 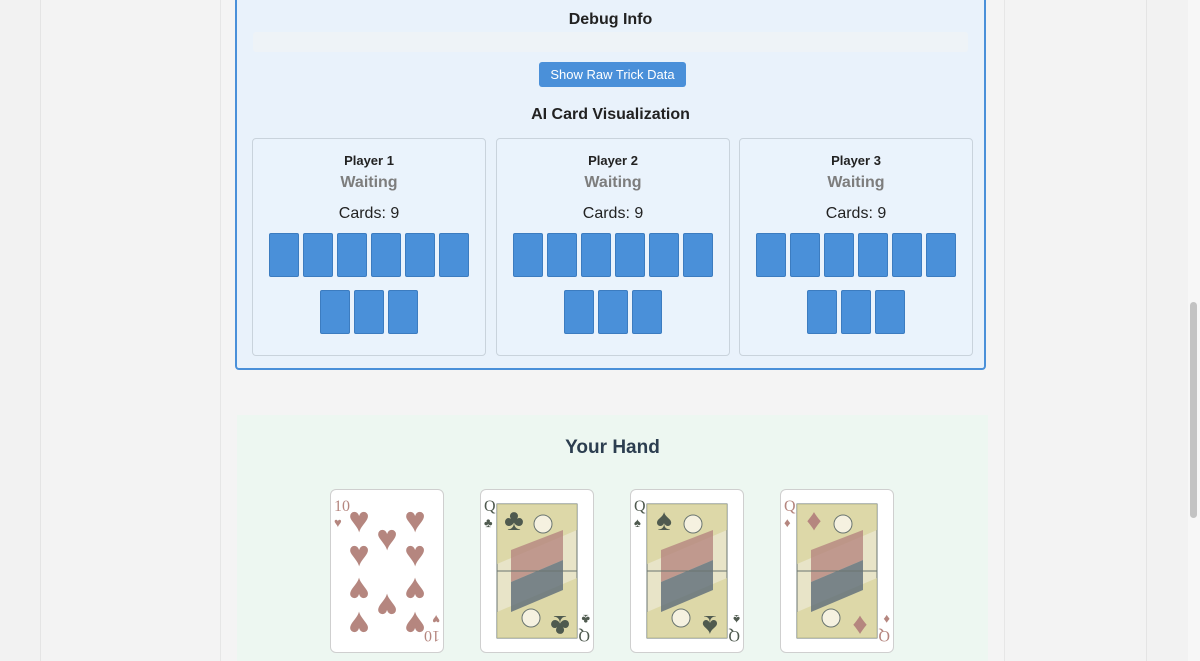 What do you see at coordinates (612, 74) in the screenshot?
I see `show-raw-trick-data-button: Show Raw Trick Data` at bounding box center [612, 74].